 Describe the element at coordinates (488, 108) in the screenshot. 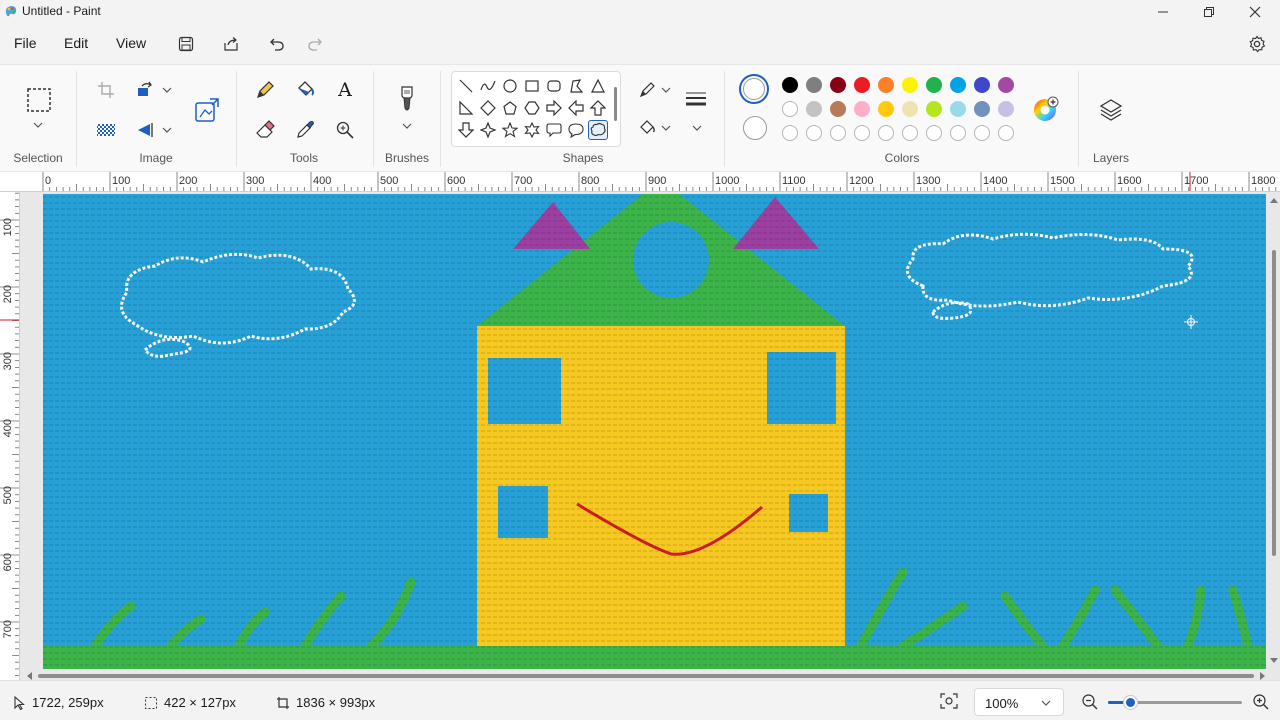

I see `shape-diamond` at that location.